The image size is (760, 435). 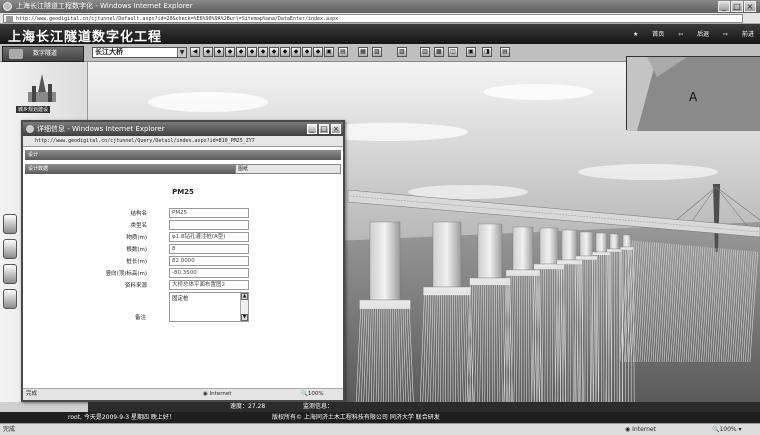 I want to click on digital-tunnel-button: 数字隧道, so click(x=43, y=54).